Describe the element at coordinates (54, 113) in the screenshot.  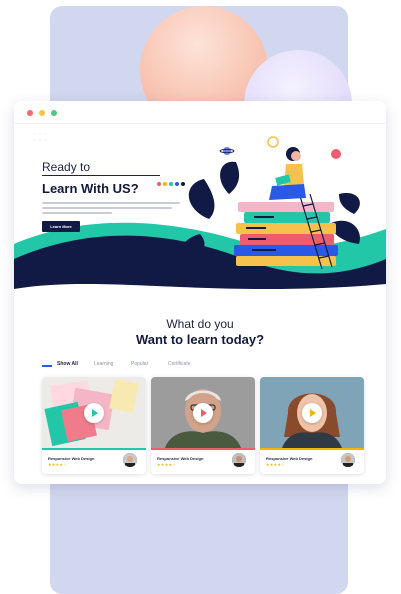
I see `maximize-dot` at that location.